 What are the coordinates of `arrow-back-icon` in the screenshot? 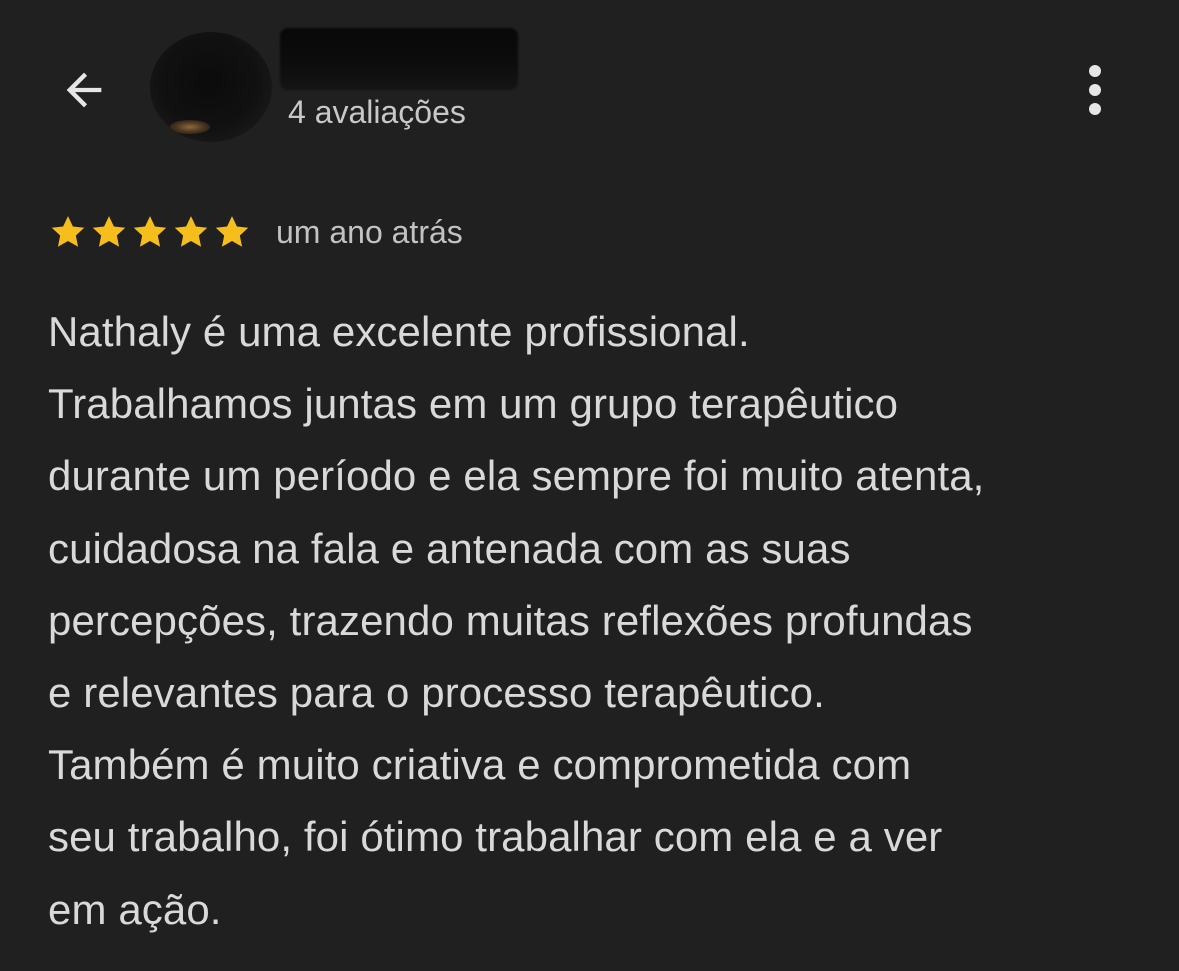 It's located at (84, 90).